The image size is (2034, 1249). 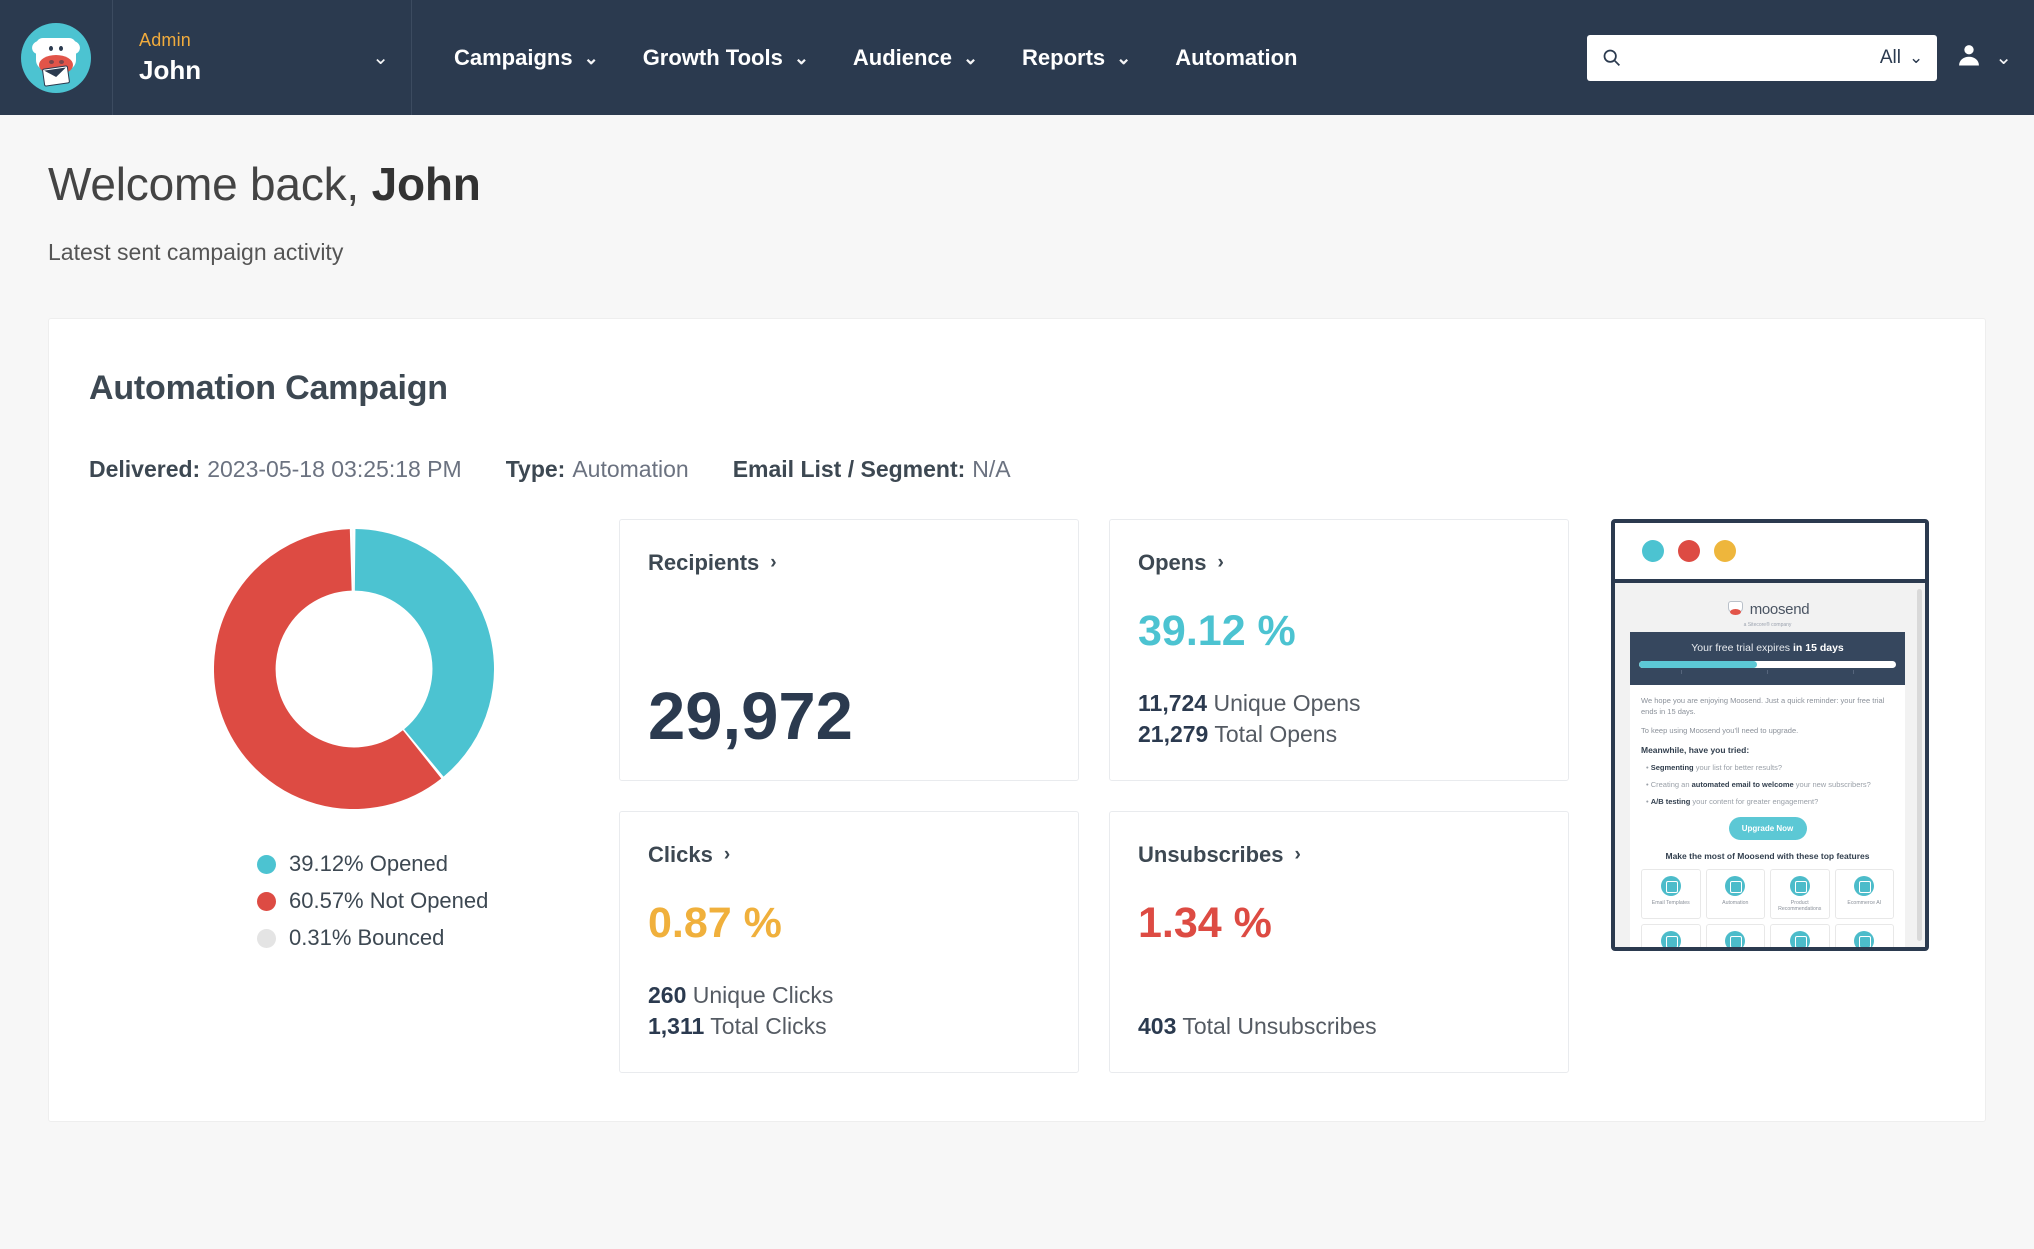 I want to click on feature-tile-subscription-forms: Subscription Forms, so click(x=1735, y=935).